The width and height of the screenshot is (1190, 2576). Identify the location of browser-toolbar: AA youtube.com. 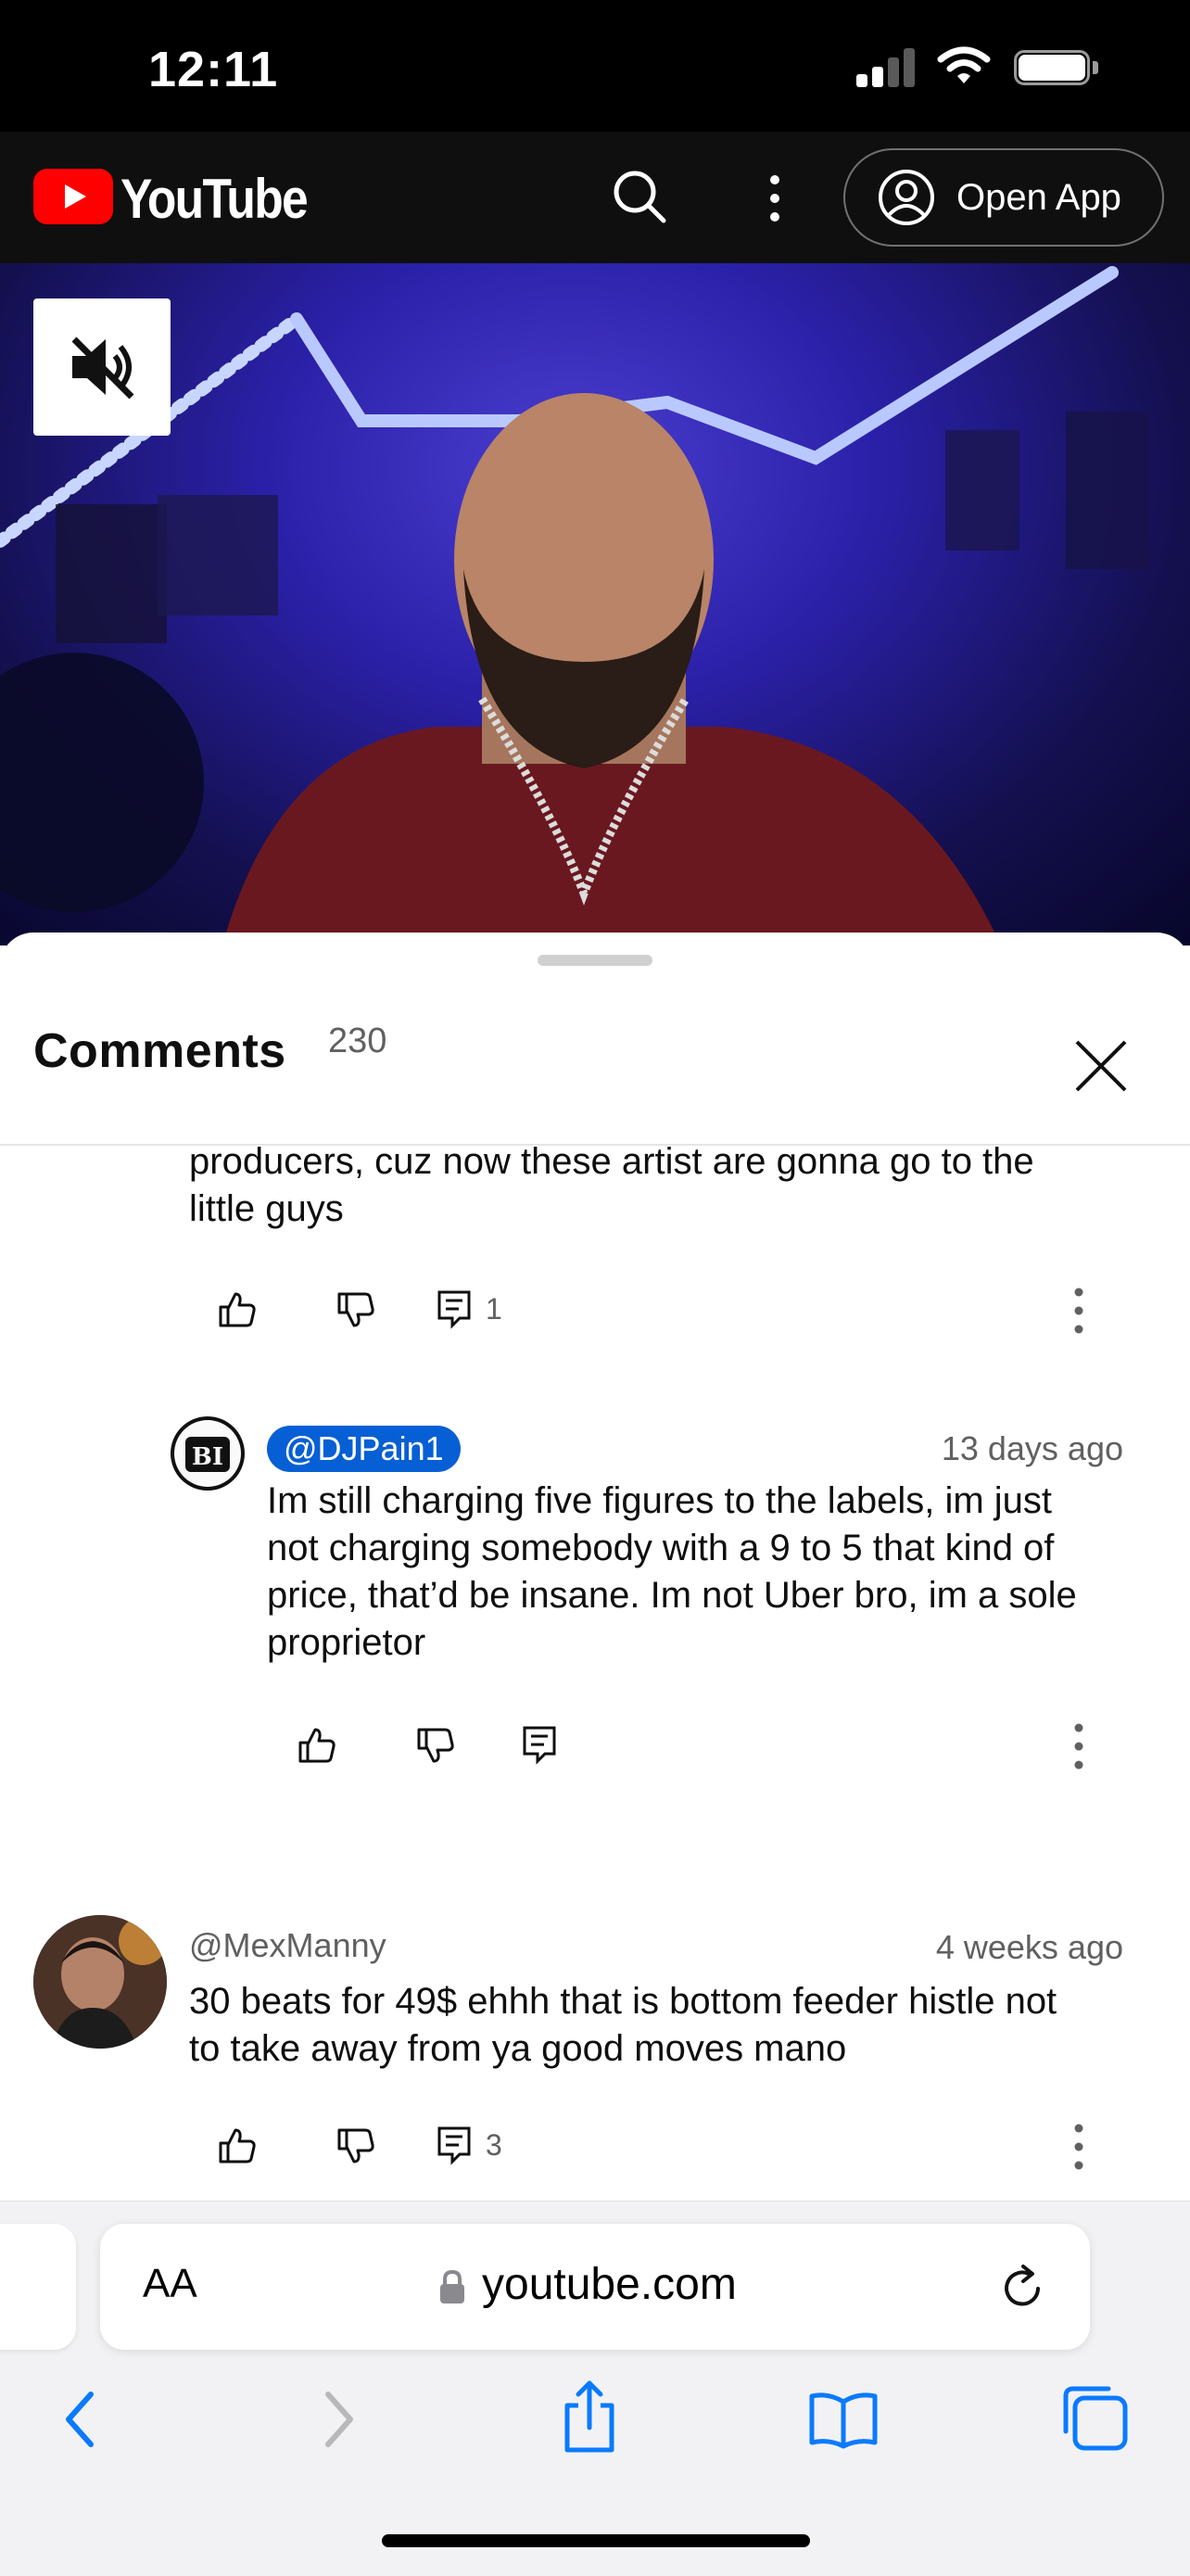
(595, 2388).